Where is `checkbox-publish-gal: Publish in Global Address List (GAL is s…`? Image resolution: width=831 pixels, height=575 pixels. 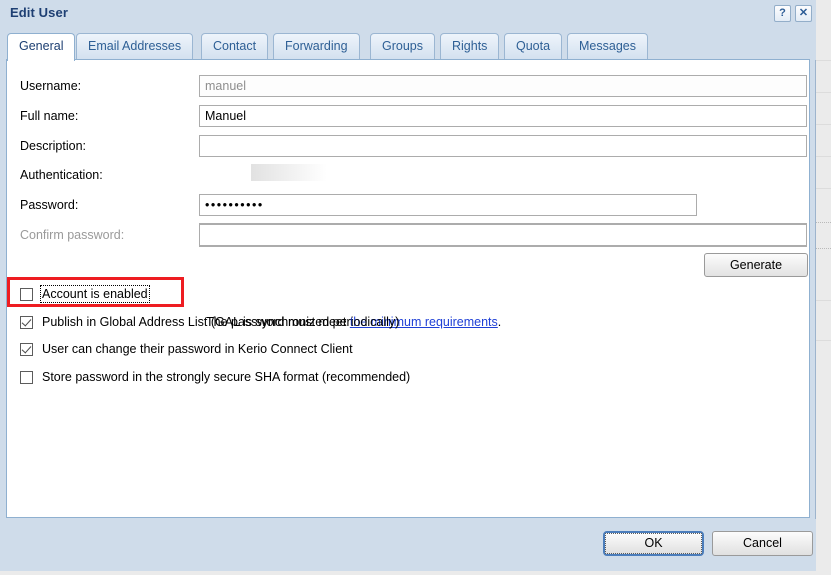 checkbox-publish-gal: Publish in Global Address List (GAL is s… is located at coordinates (209, 322).